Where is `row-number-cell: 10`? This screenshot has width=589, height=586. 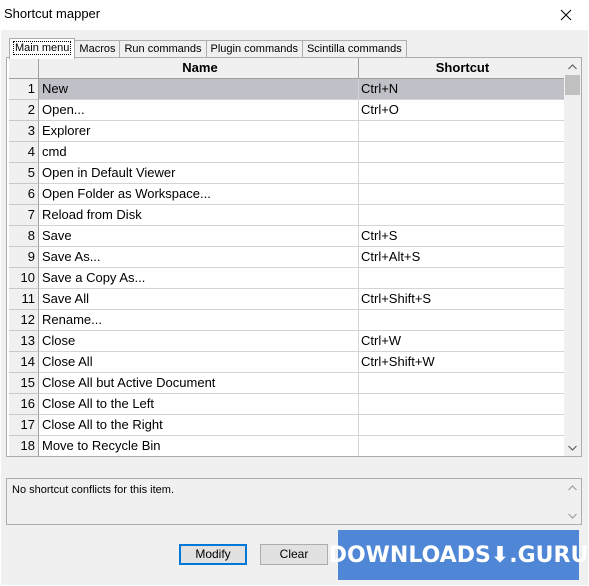
row-number-cell: 10 is located at coordinates (24, 278).